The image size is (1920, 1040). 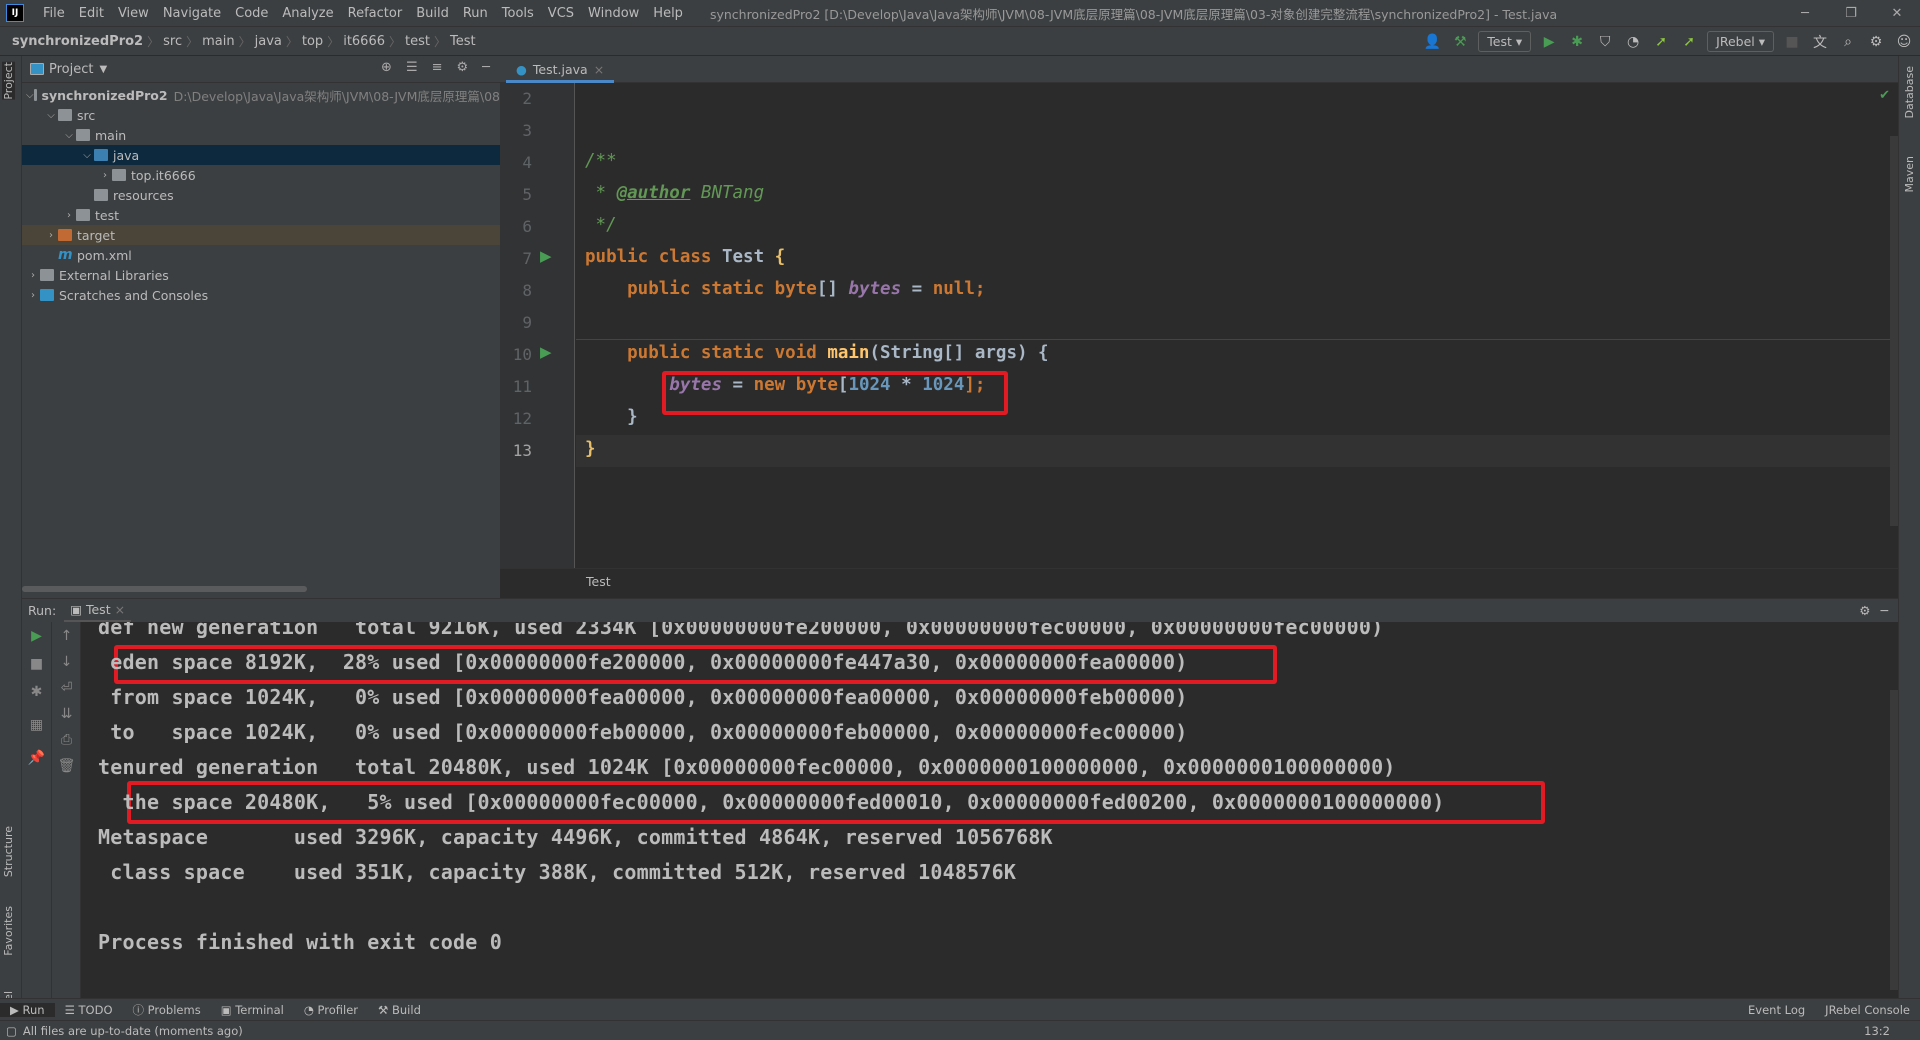 What do you see at coordinates (1776, 1010) in the screenshot?
I see `tool-tab-event-log: Event Log` at bounding box center [1776, 1010].